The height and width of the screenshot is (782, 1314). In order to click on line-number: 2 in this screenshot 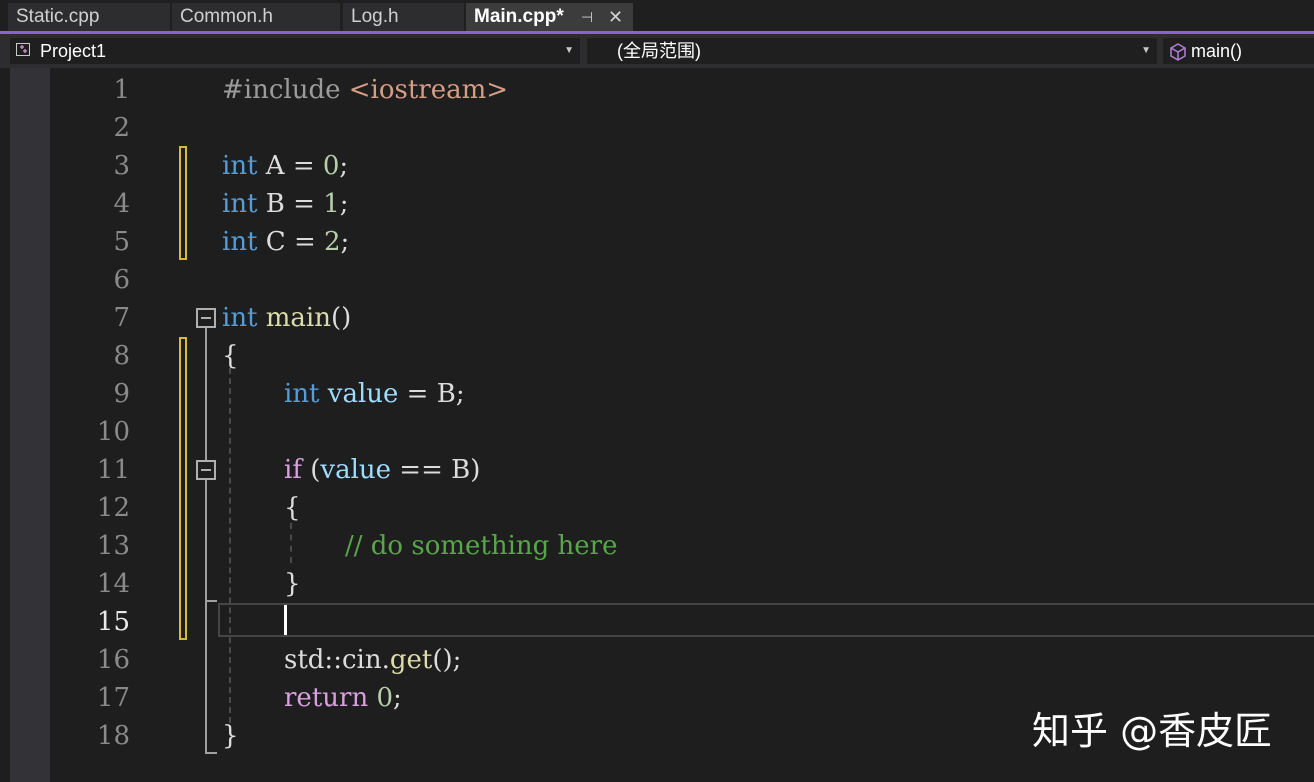, I will do `click(121, 128)`.